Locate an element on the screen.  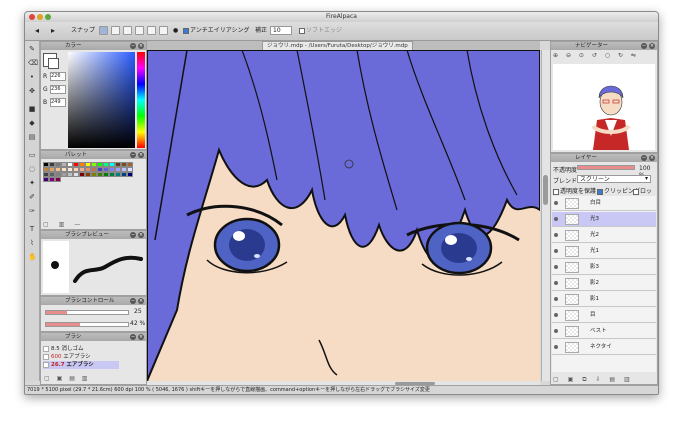
hand-tool-icon: ✋ is located at coordinates (32, 257).